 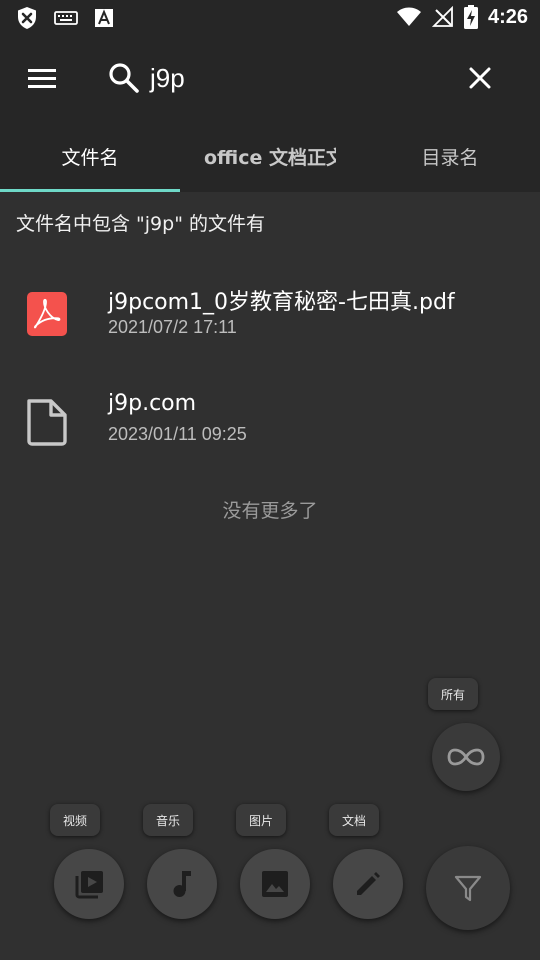 I want to click on shield-icon, so click(x=27, y=18).